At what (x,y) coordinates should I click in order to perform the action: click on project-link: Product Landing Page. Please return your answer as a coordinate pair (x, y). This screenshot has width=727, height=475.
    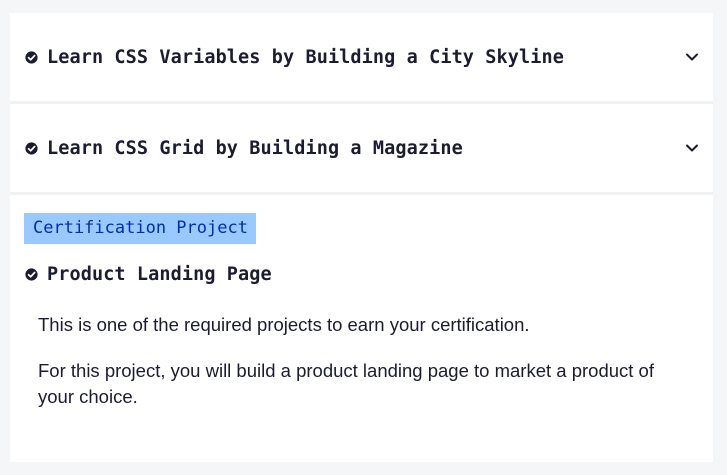
    Looking at the image, I should click on (148, 274).